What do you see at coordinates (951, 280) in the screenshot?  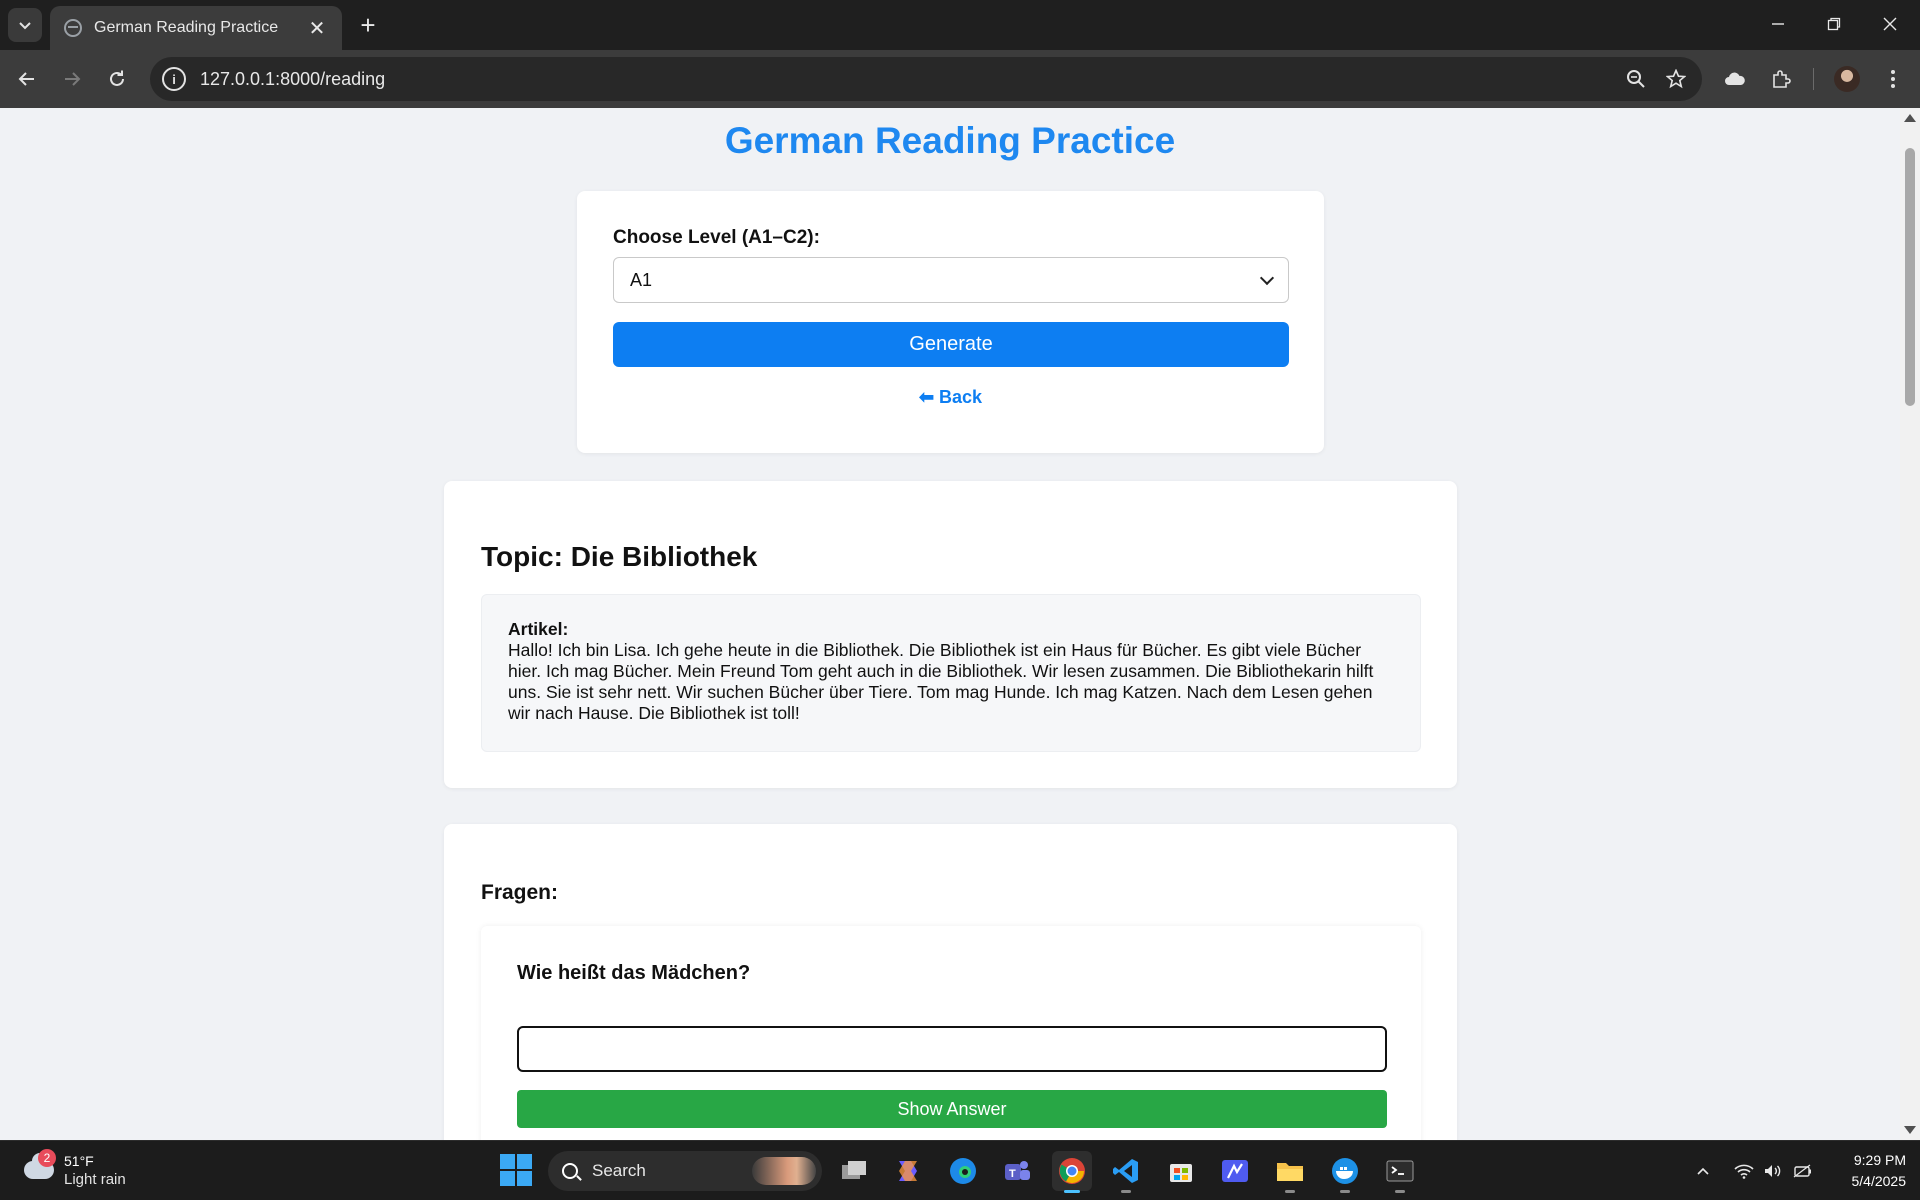 I see `level-select: A1` at bounding box center [951, 280].